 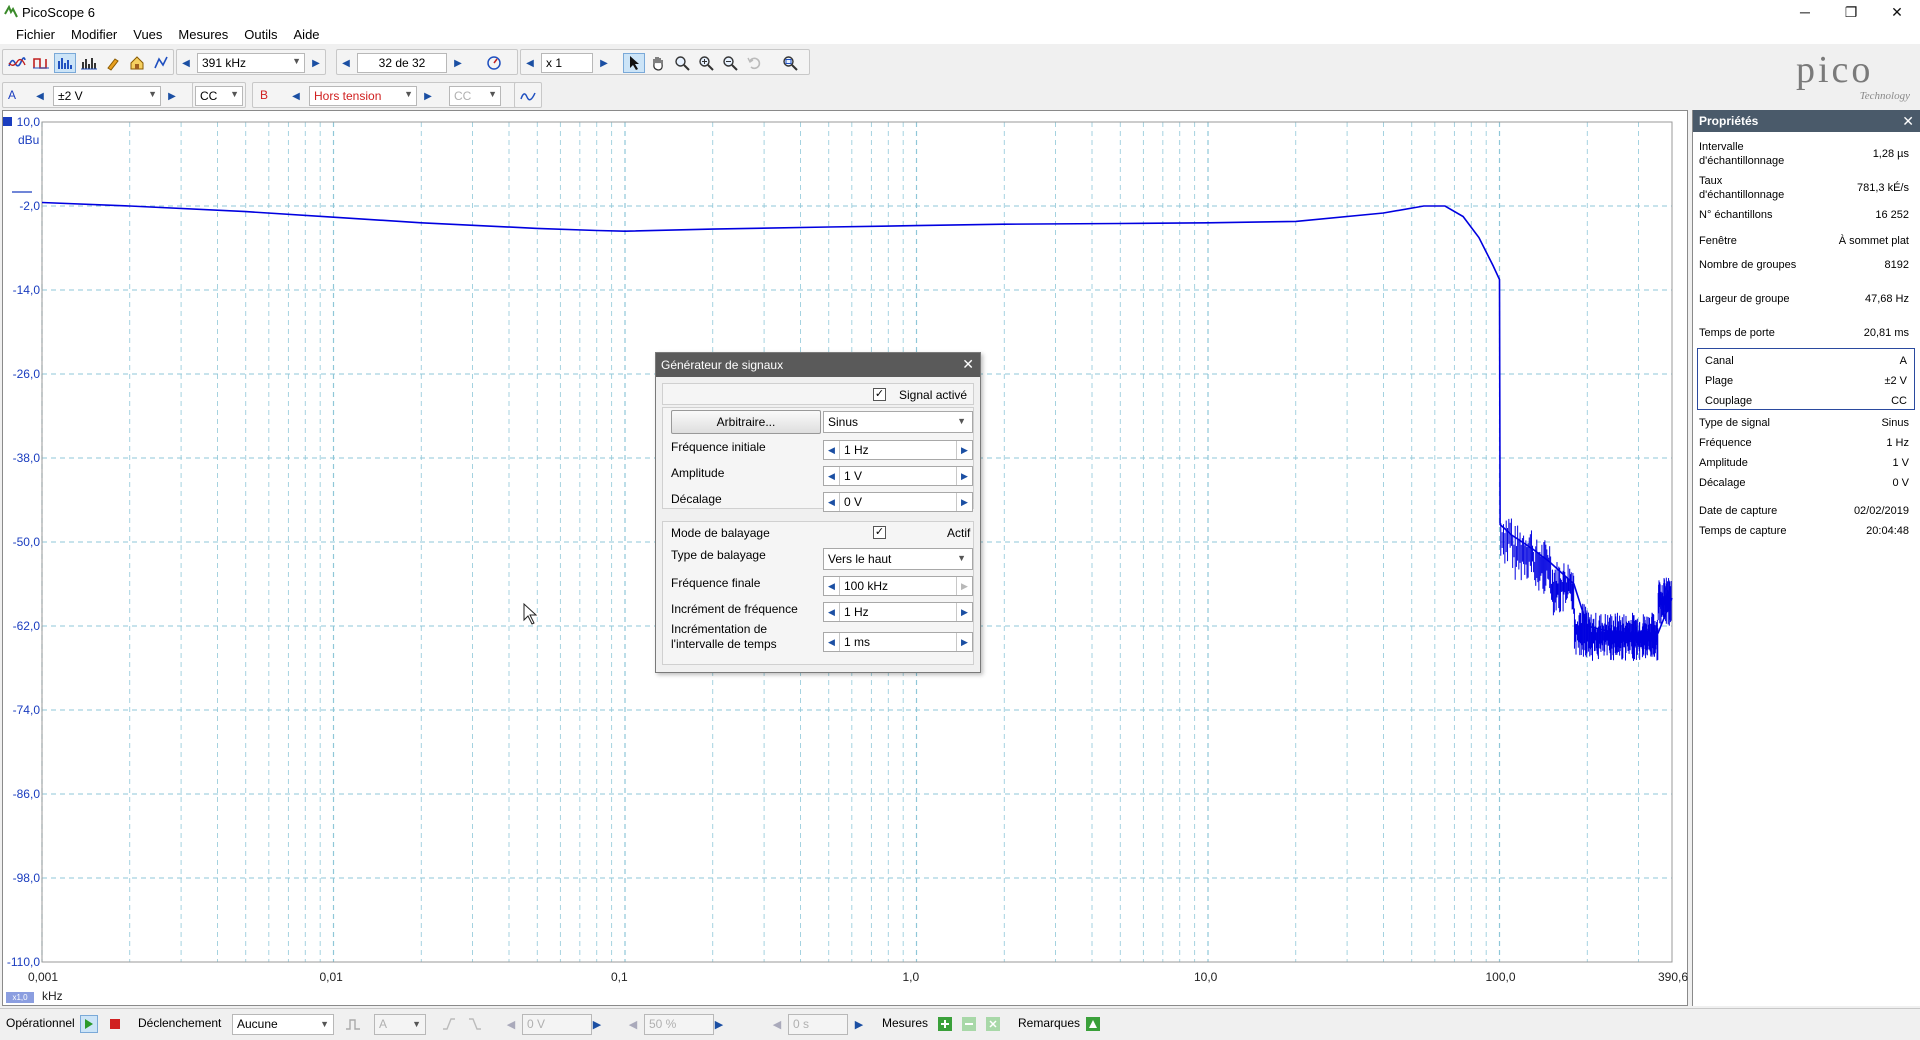 What do you see at coordinates (1748, 265) in the screenshot?
I see `property-label: Nombre de groupes` at bounding box center [1748, 265].